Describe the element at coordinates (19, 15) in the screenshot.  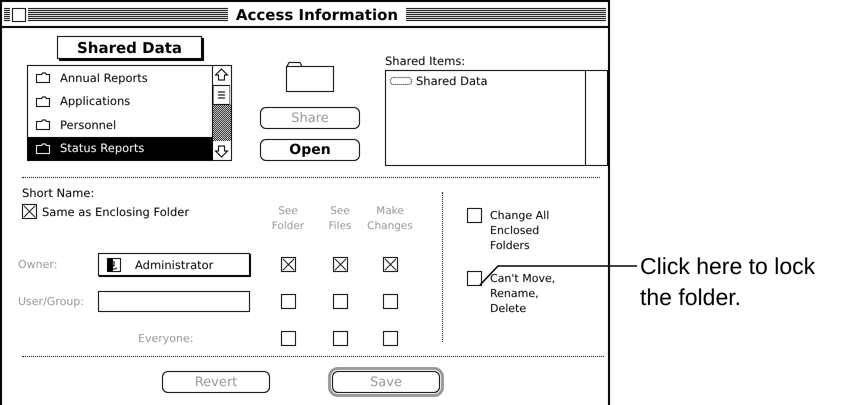
I see `close-box` at that location.